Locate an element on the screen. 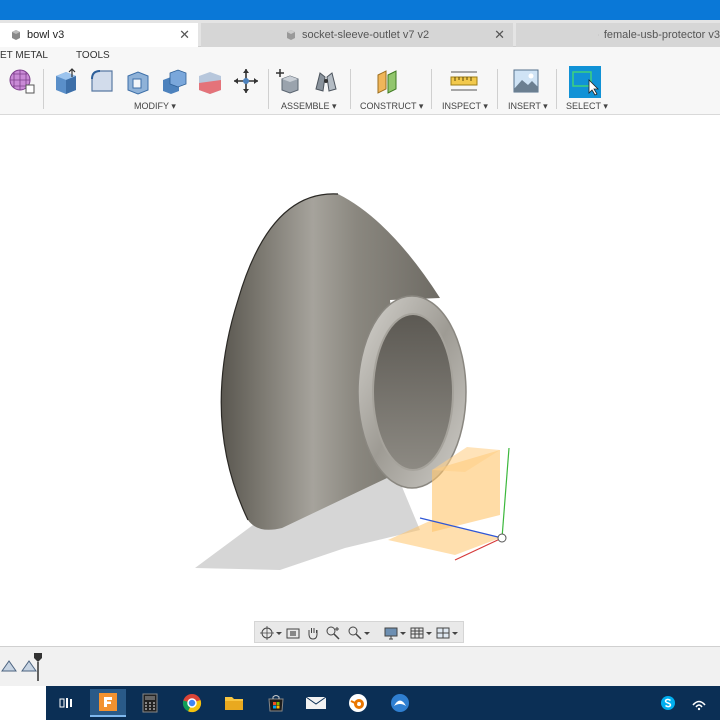 The image size is (720, 720). network-icon is located at coordinates (699, 703).